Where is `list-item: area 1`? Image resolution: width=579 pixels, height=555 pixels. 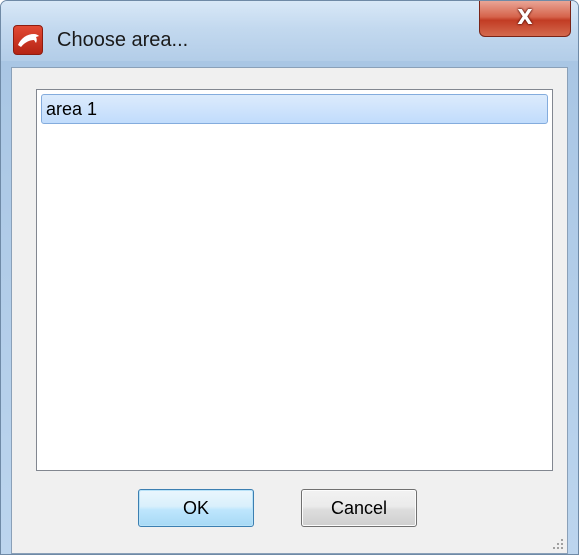
list-item: area 1 is located at coordinates (294, 109).